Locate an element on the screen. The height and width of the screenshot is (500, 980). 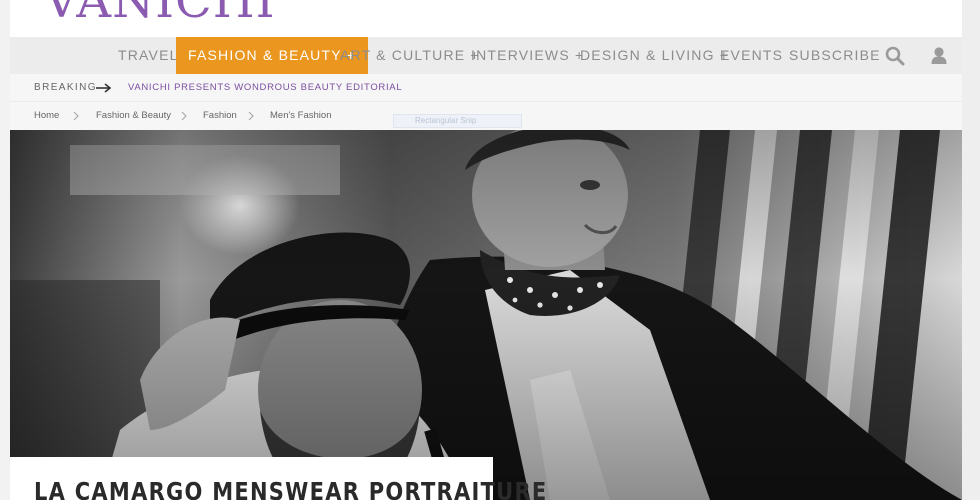
breadcrumb-fashion: Fashion is located at coordinates (220, 116).